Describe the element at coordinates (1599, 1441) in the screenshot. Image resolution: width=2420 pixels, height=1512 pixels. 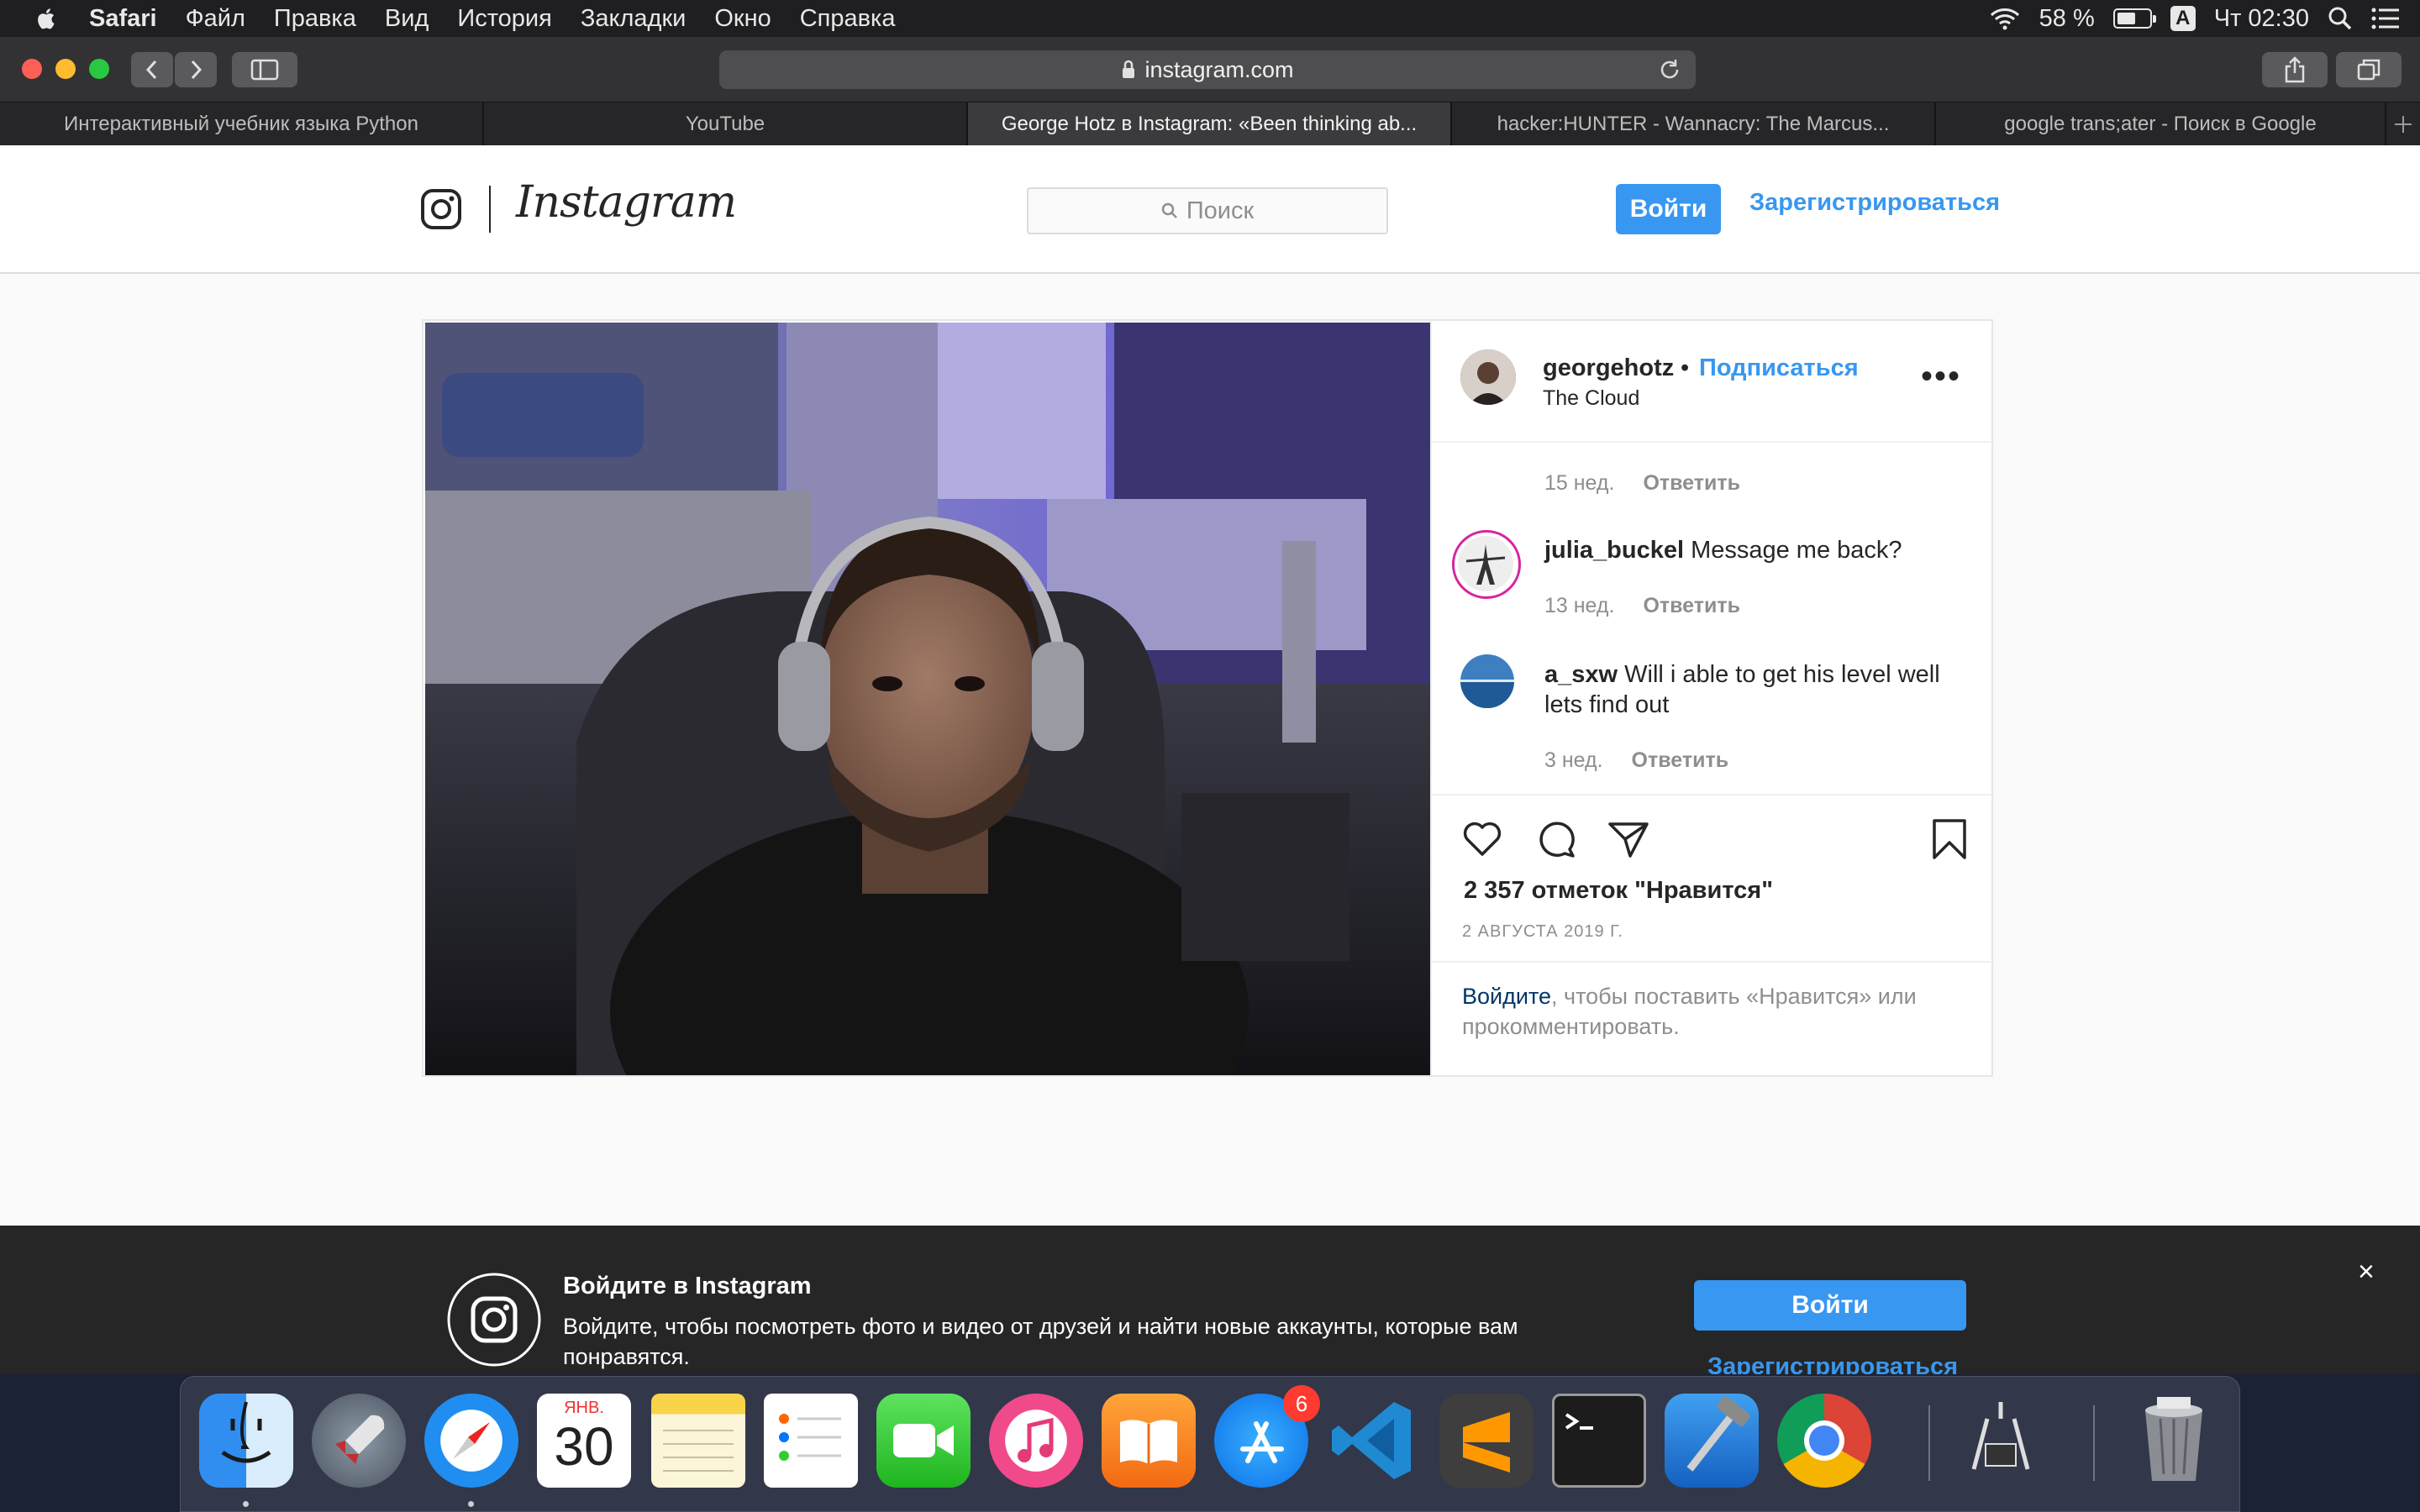
I see `terminal-icon` at that location.